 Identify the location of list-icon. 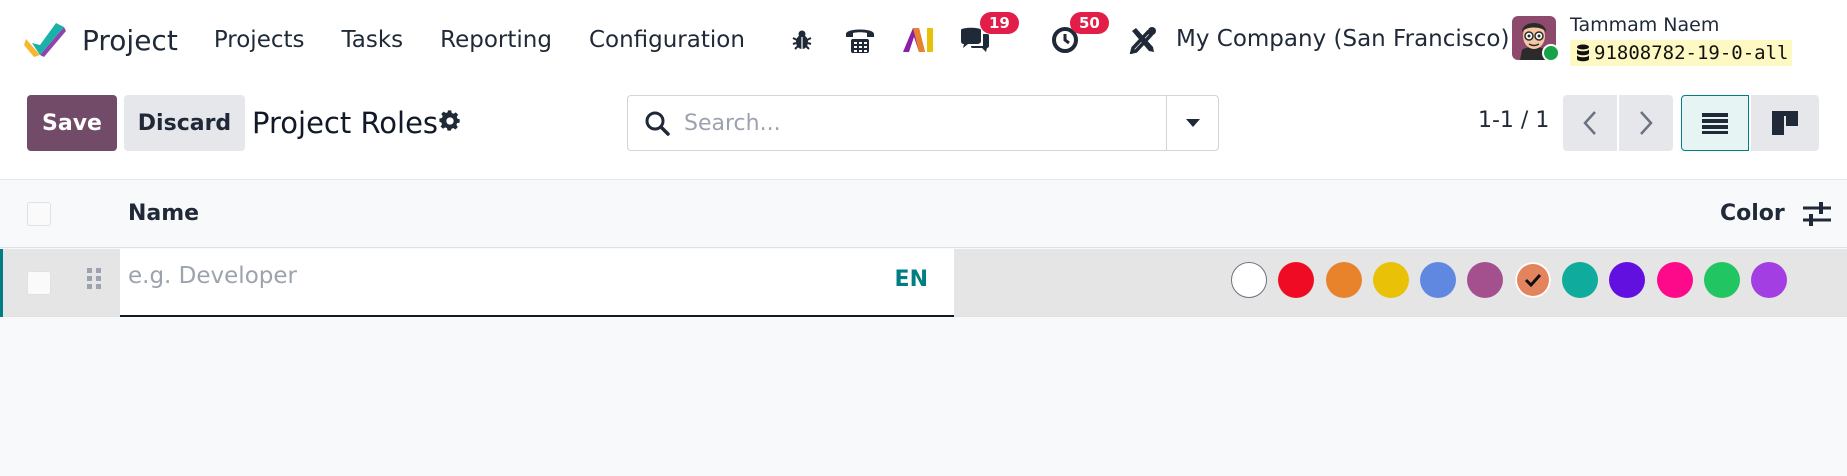
(1715, 123).